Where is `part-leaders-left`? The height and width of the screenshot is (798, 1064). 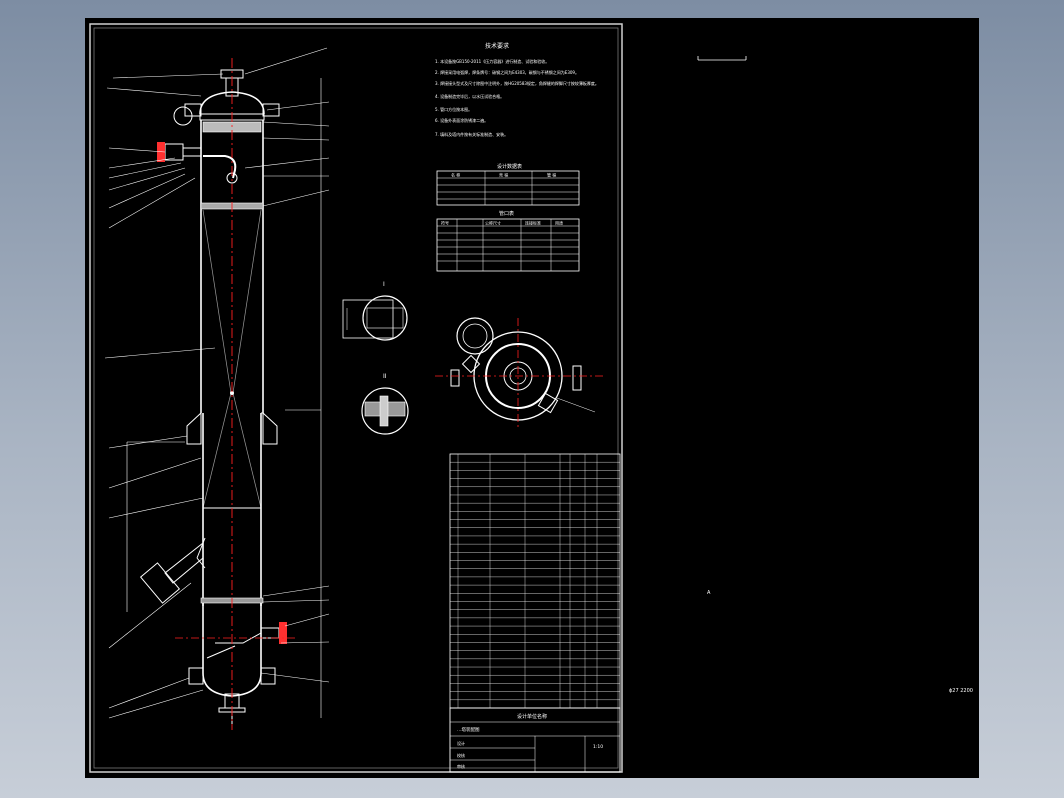
part-leaders-left is located at coordinates (164, 396).